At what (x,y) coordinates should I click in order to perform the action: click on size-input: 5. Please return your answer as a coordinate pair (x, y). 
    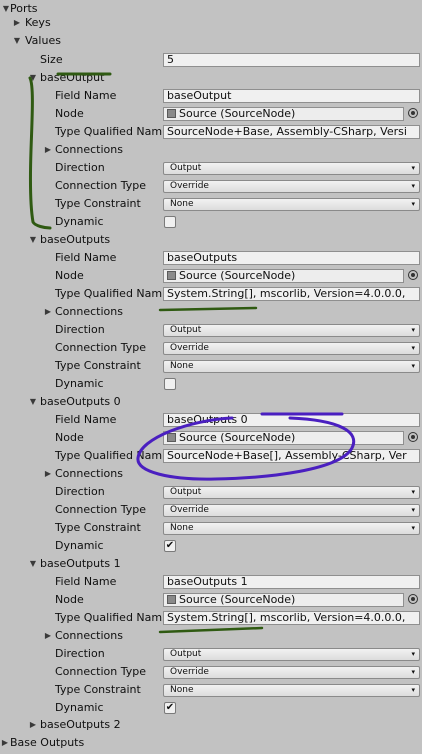
    Looking at the image, I should click on (291, 60).